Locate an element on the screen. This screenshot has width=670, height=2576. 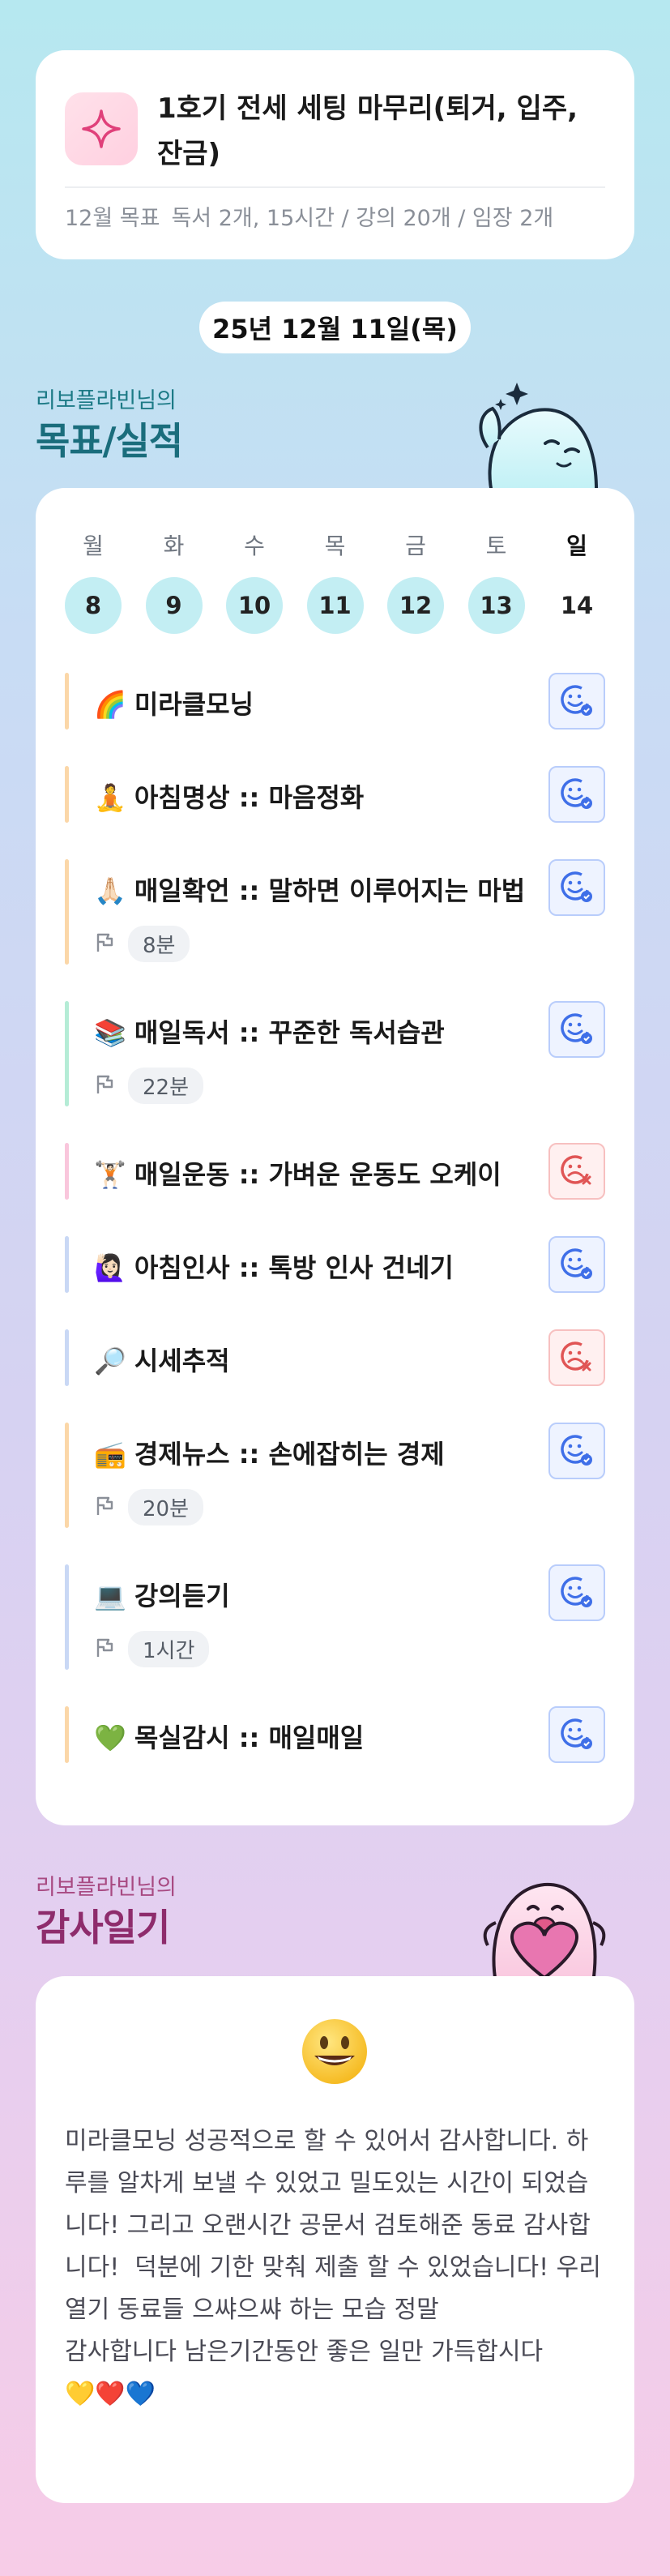
duration-pill: 20분 is located at coordinates (166, 1507).